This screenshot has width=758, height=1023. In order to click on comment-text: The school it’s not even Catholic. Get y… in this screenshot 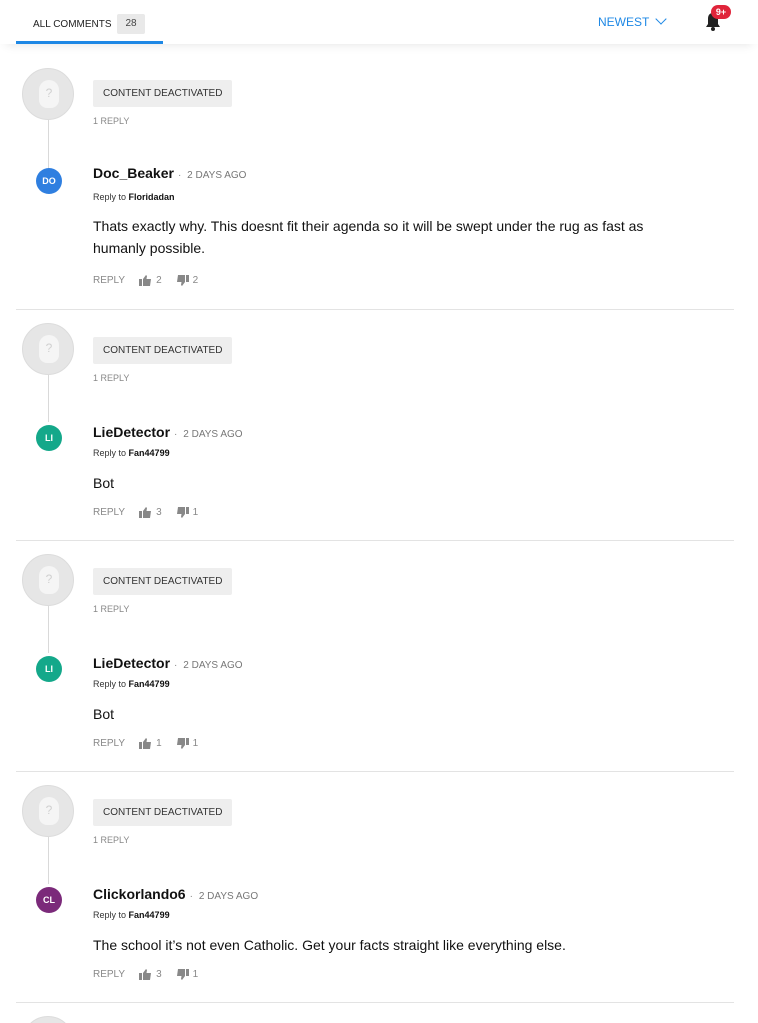, I will do `click(329, 945)`.